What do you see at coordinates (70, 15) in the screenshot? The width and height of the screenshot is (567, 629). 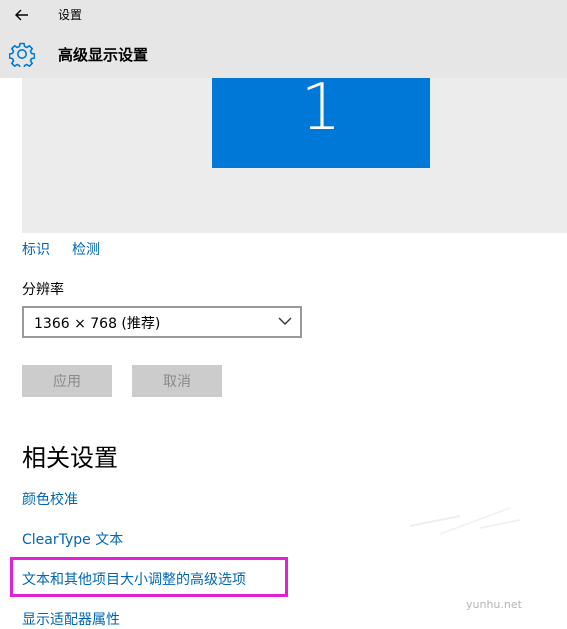 I see `app-title: 设置` at bounding box center [70, 15].